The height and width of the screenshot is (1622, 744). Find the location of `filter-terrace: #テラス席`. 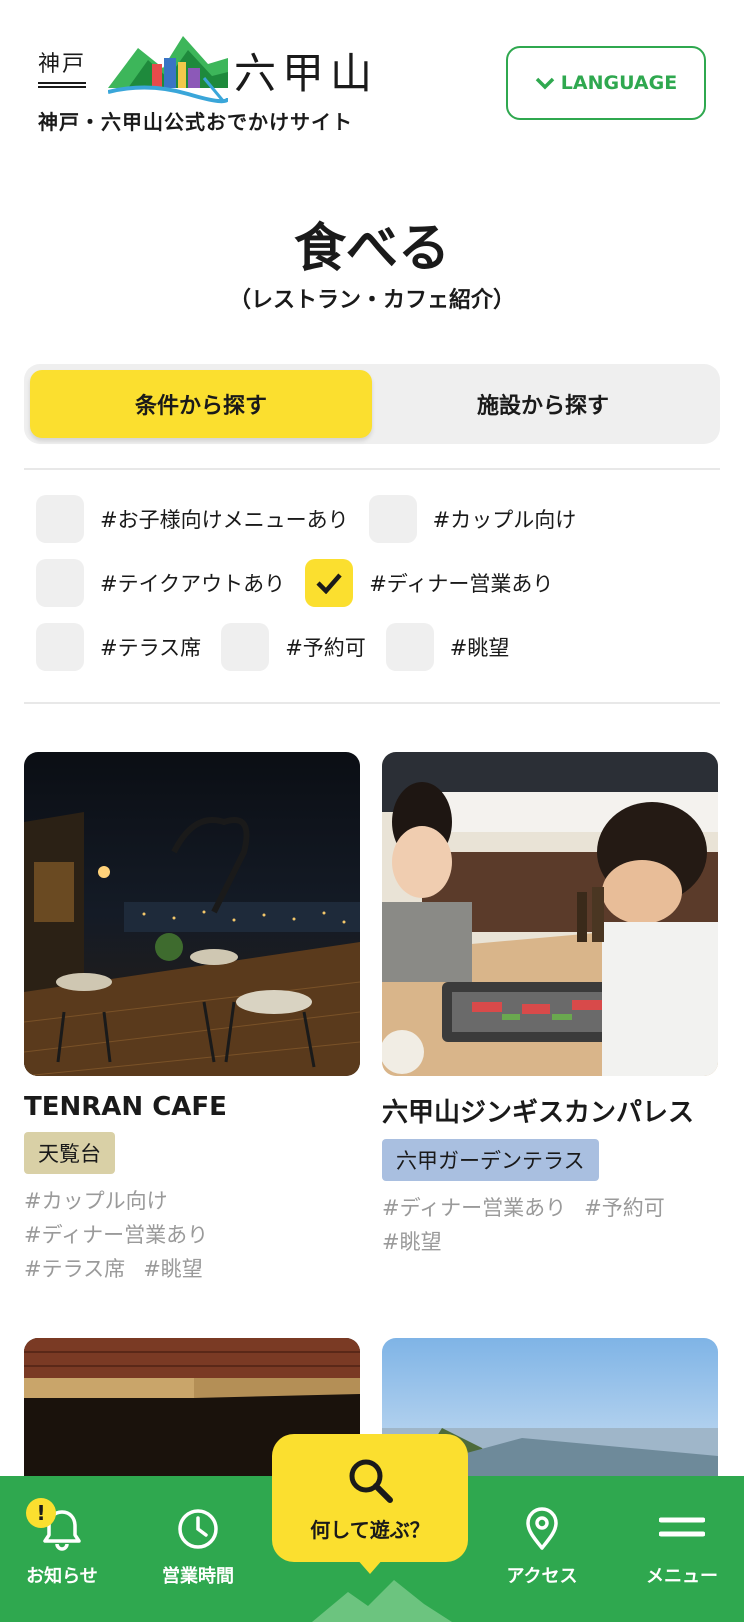

filter-terrace: #テラス席 is located at coordinates (118, 647).